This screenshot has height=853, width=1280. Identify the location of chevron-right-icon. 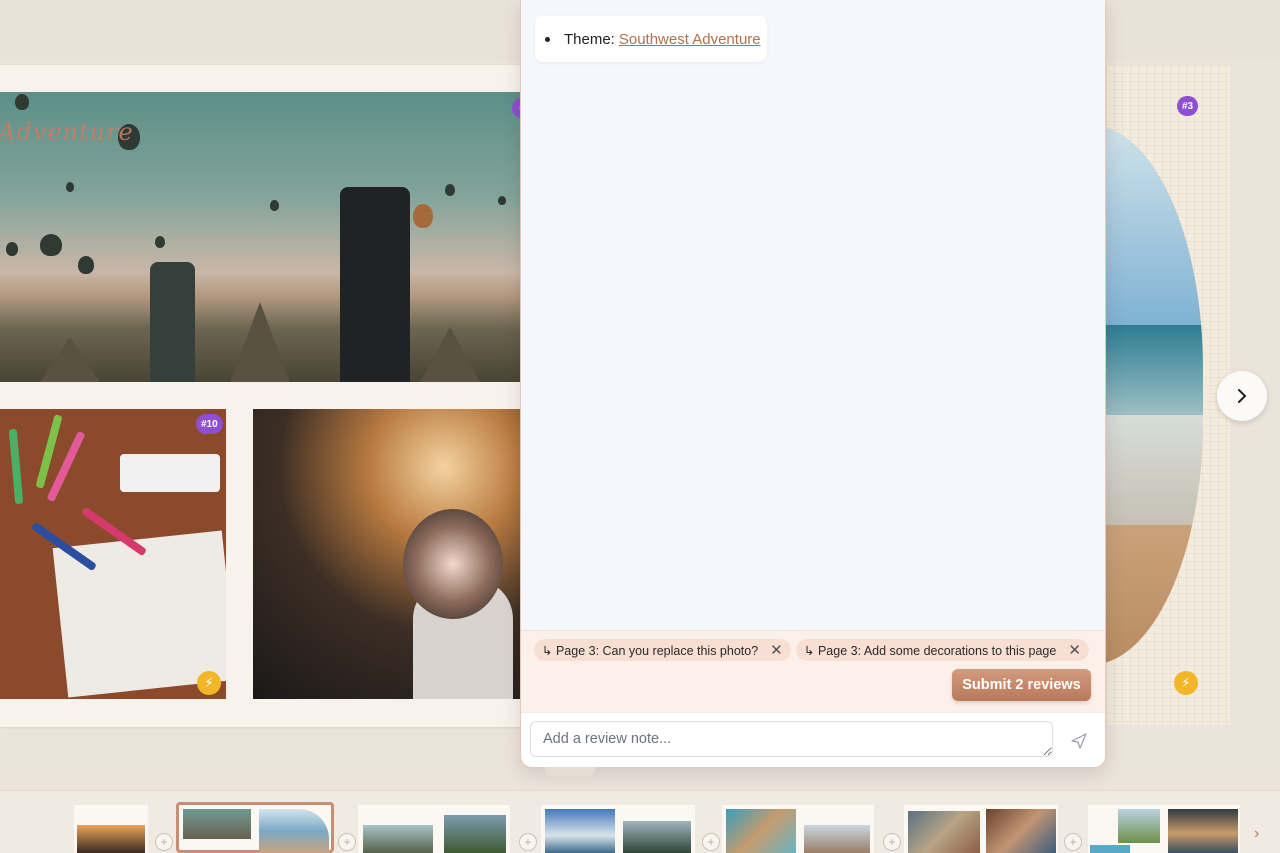
(1242, 396).